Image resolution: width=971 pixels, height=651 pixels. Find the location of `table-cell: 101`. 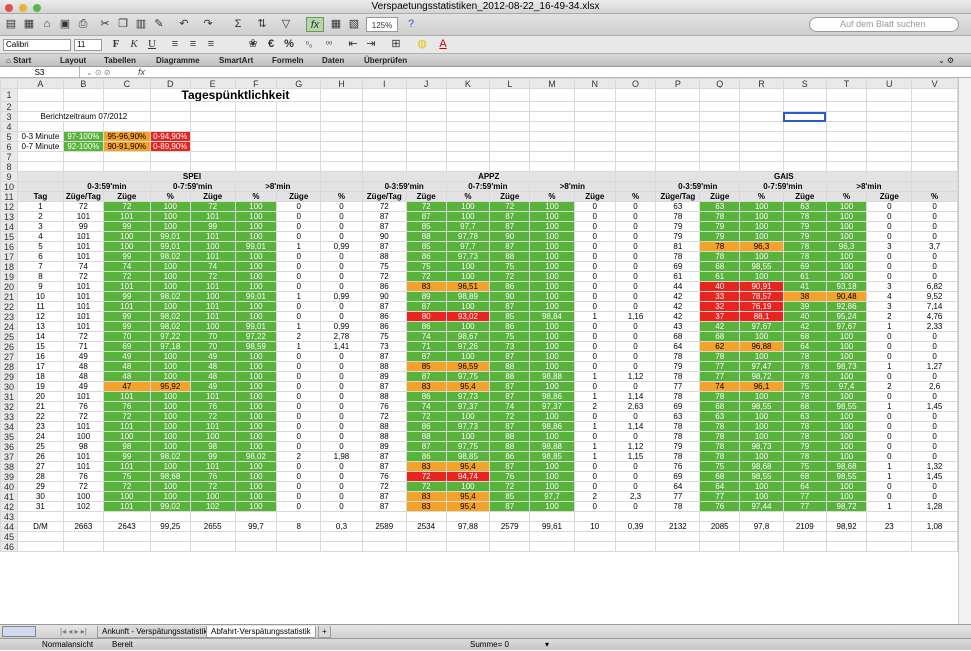

table-cell: 101 is located at coordinates (212, 216).